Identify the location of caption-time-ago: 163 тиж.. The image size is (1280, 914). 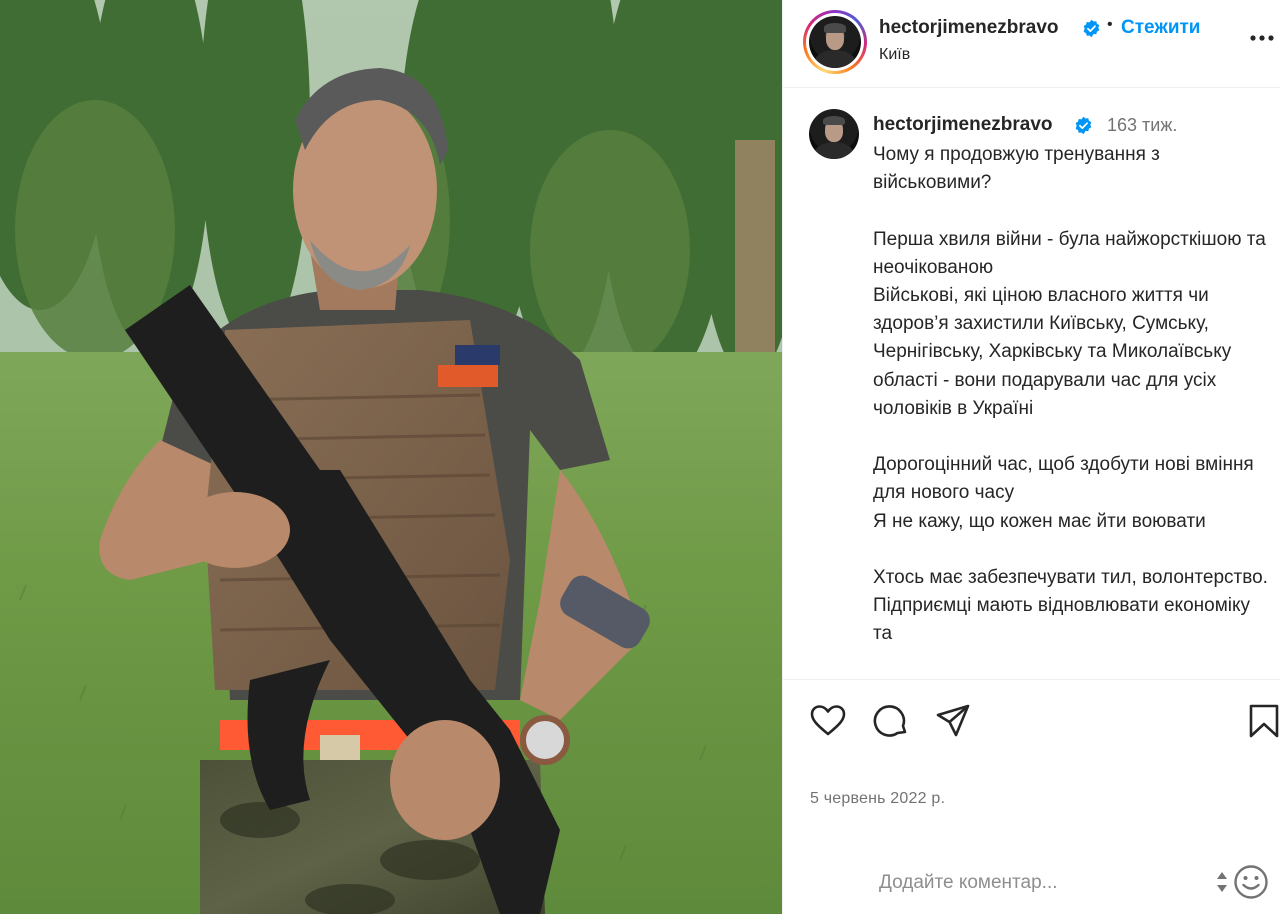
(1142, 125).